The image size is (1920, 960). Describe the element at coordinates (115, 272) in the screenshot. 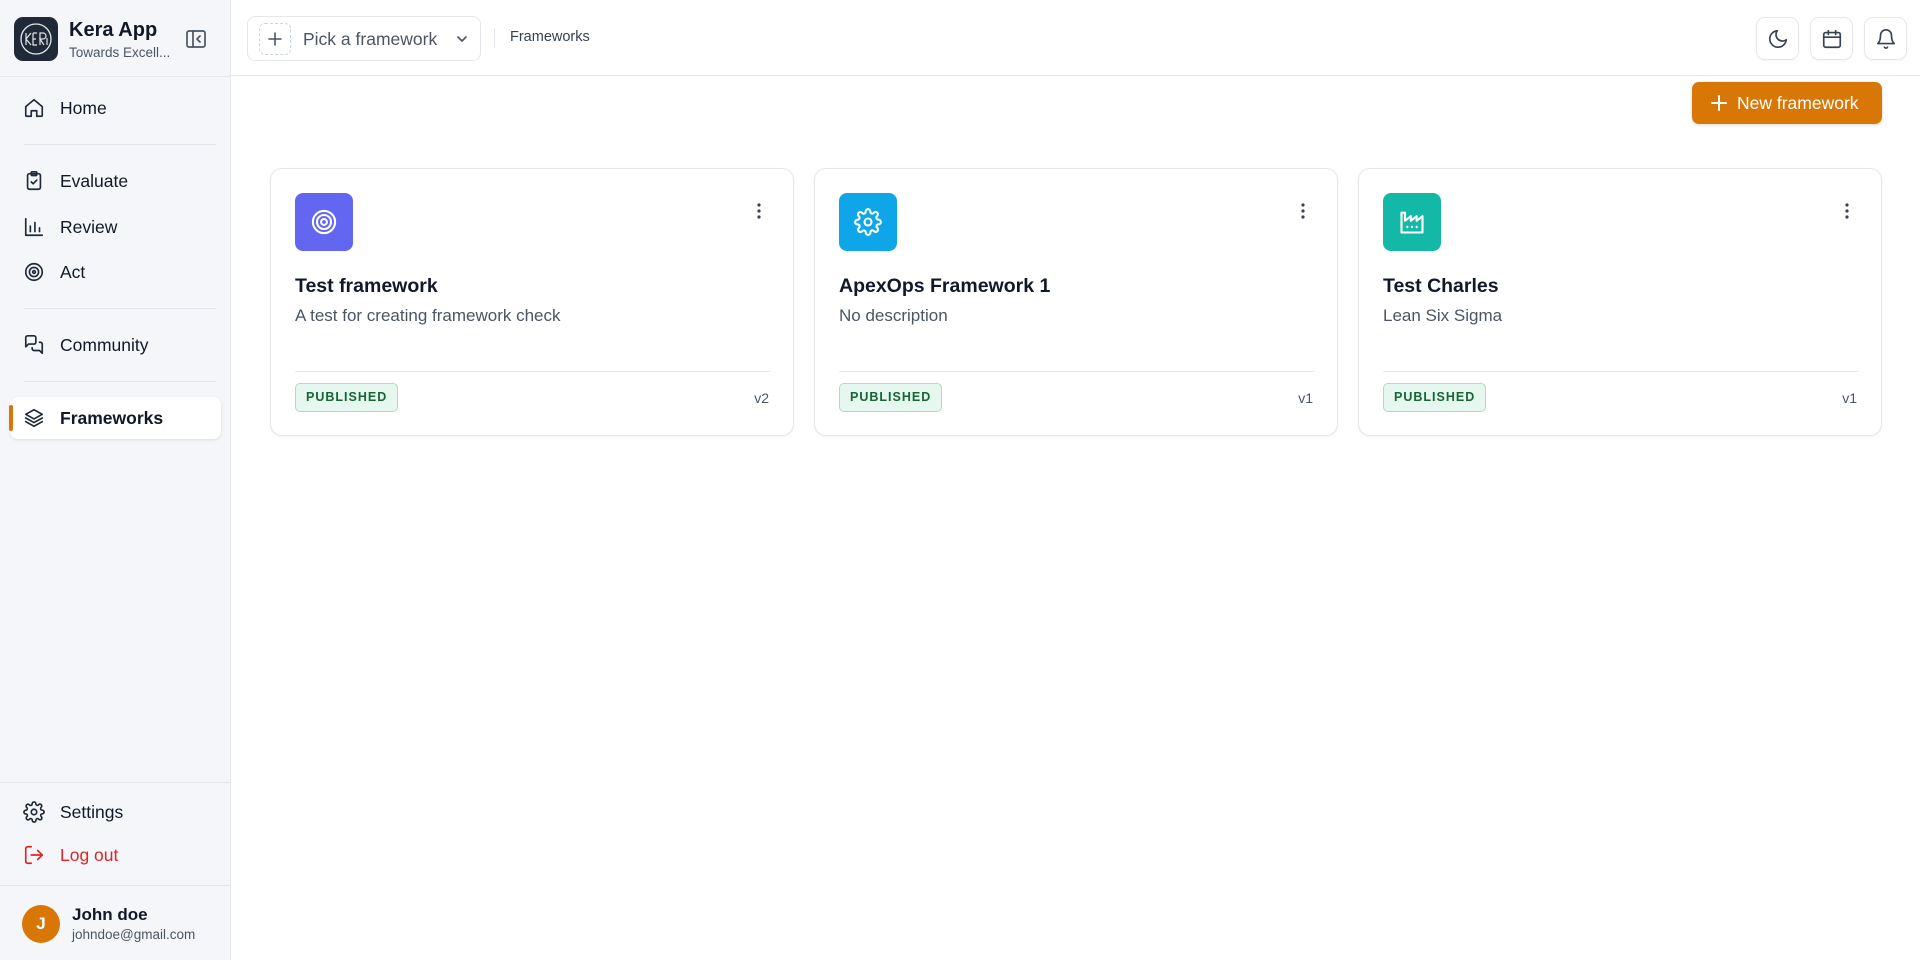

I see `sidebar-item-act: Act` at that location.